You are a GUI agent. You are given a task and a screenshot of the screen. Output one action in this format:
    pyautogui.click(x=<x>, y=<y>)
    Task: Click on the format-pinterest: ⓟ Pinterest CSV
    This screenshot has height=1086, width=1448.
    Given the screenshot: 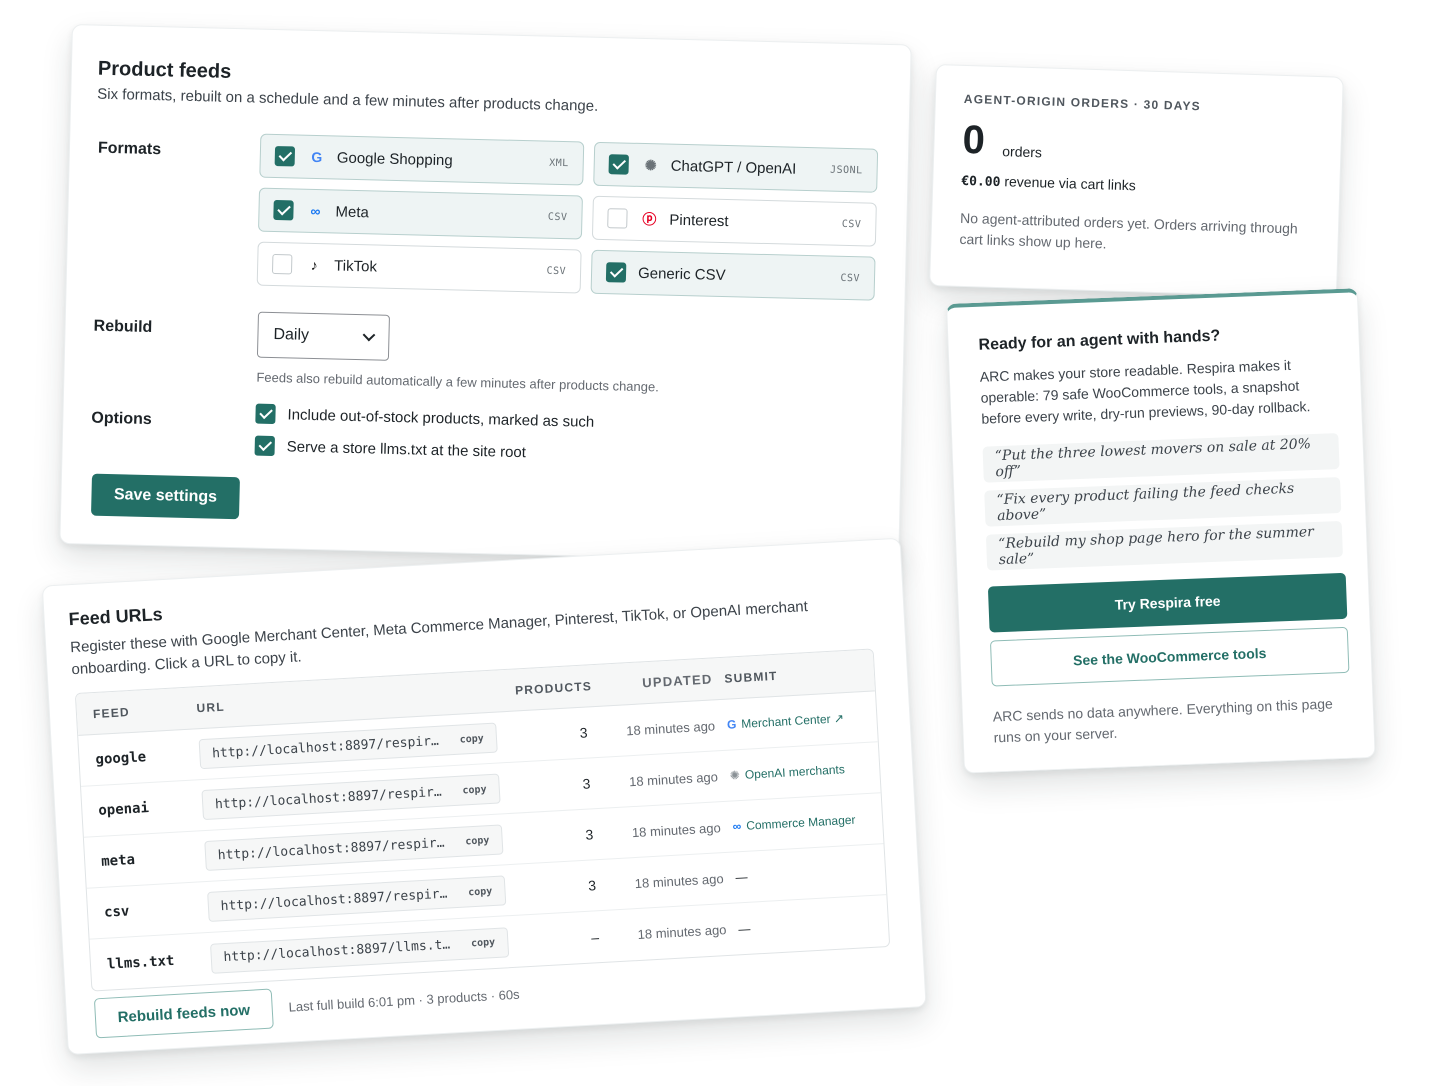 What is the action you would take?
    pyautogui.click(x=734, y=221)
    